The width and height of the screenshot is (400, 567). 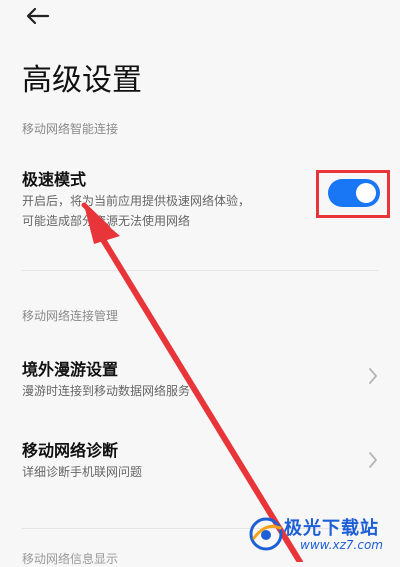 I want to click on section-header-network-info: 移动网络信息显示, so click(x=70, y=559).